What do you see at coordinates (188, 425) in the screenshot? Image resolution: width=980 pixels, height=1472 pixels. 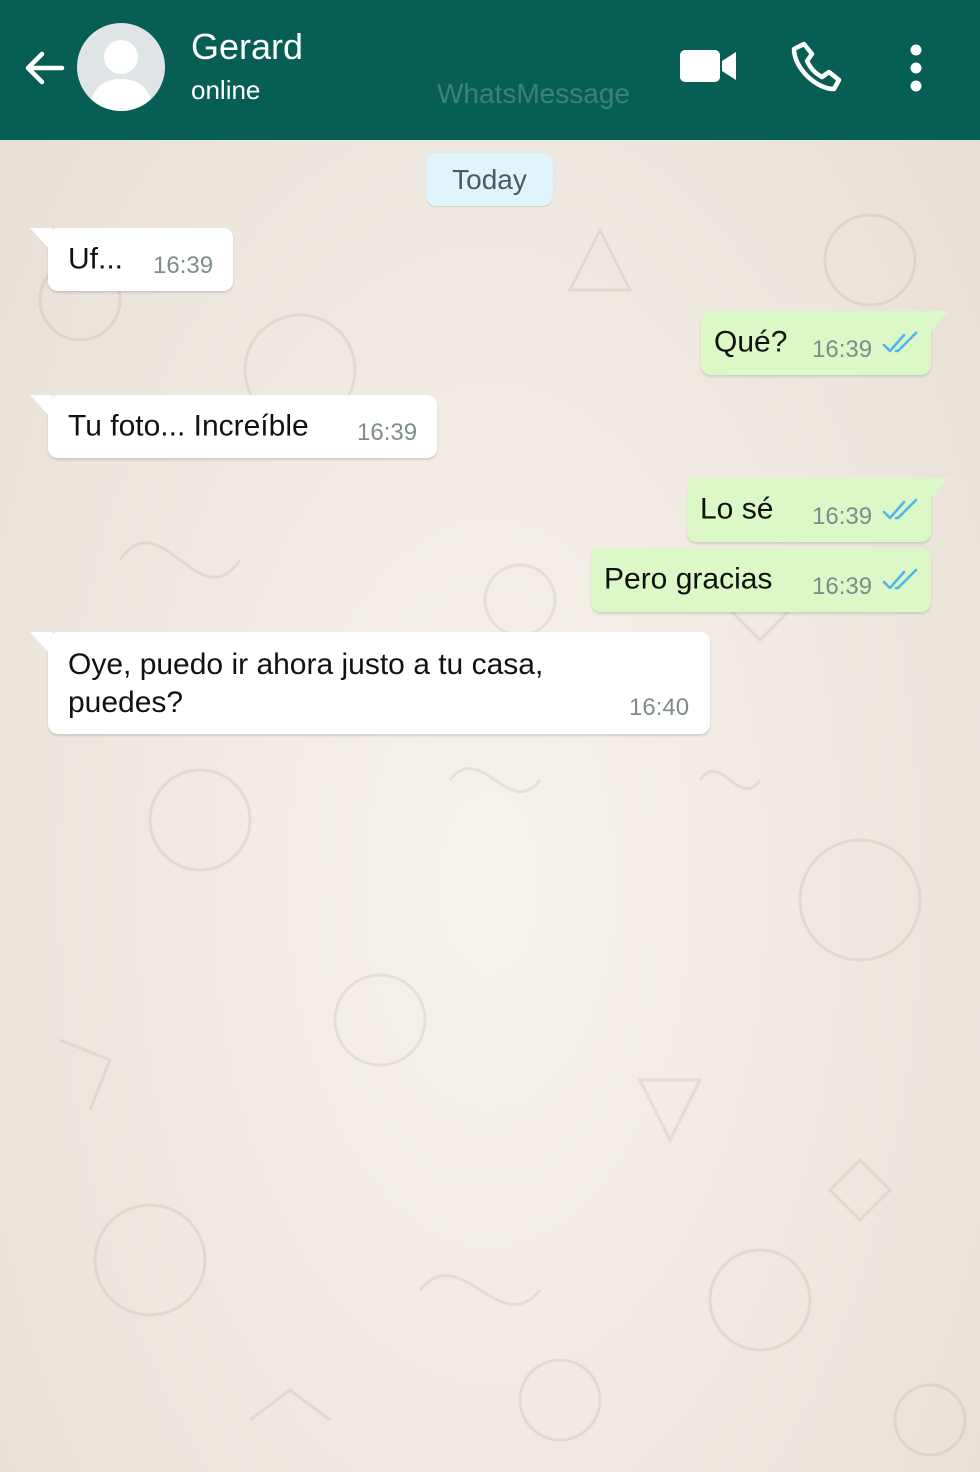 I see `message-text: Tu foto... Increíble` at bounding box center [188, 425].